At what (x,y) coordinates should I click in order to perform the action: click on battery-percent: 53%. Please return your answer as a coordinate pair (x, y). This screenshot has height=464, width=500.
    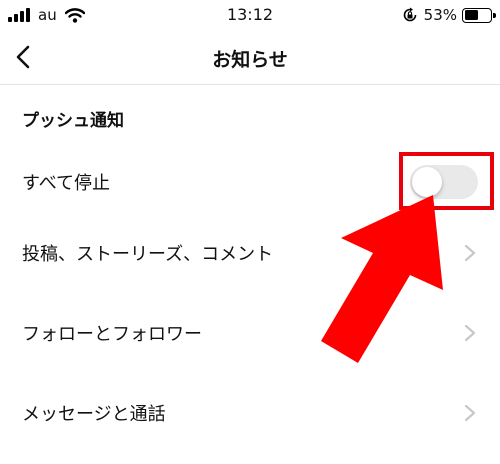
    Looking at the image, I should click on (440, 15).